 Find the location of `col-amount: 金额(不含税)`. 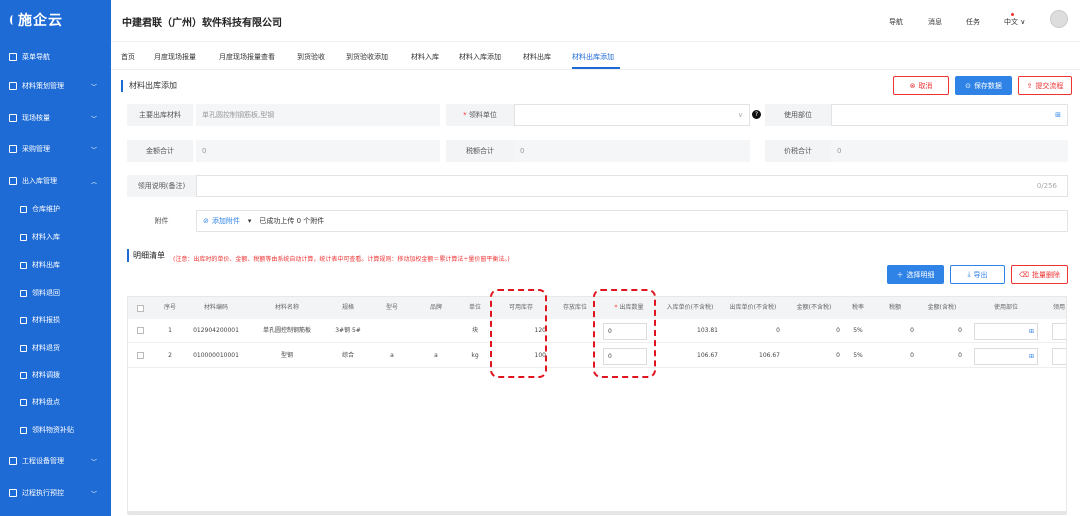

col-amount: 金额(不含税) is located at coordinates (814, 307).